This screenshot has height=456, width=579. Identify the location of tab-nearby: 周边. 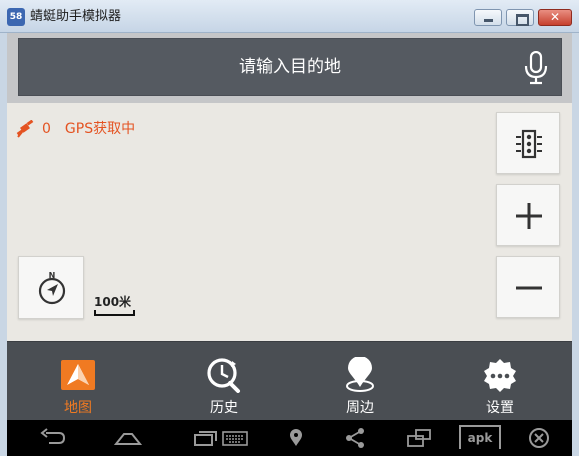
(360, 381).